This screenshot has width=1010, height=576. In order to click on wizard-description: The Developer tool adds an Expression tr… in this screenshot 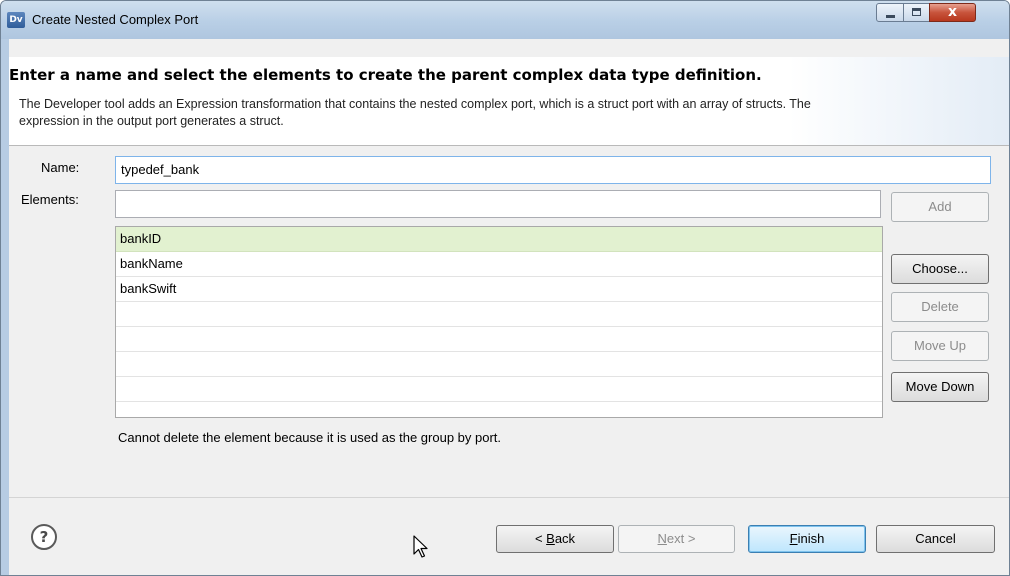, I will do `click(415, 112)`.